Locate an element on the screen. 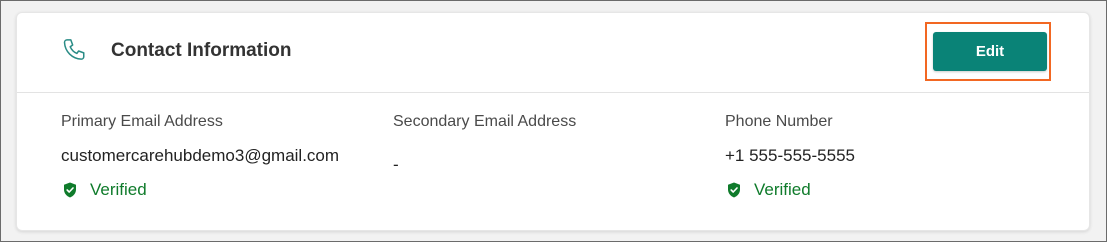  phone-verified-badge: Verified is located at coordinates (790, 190).